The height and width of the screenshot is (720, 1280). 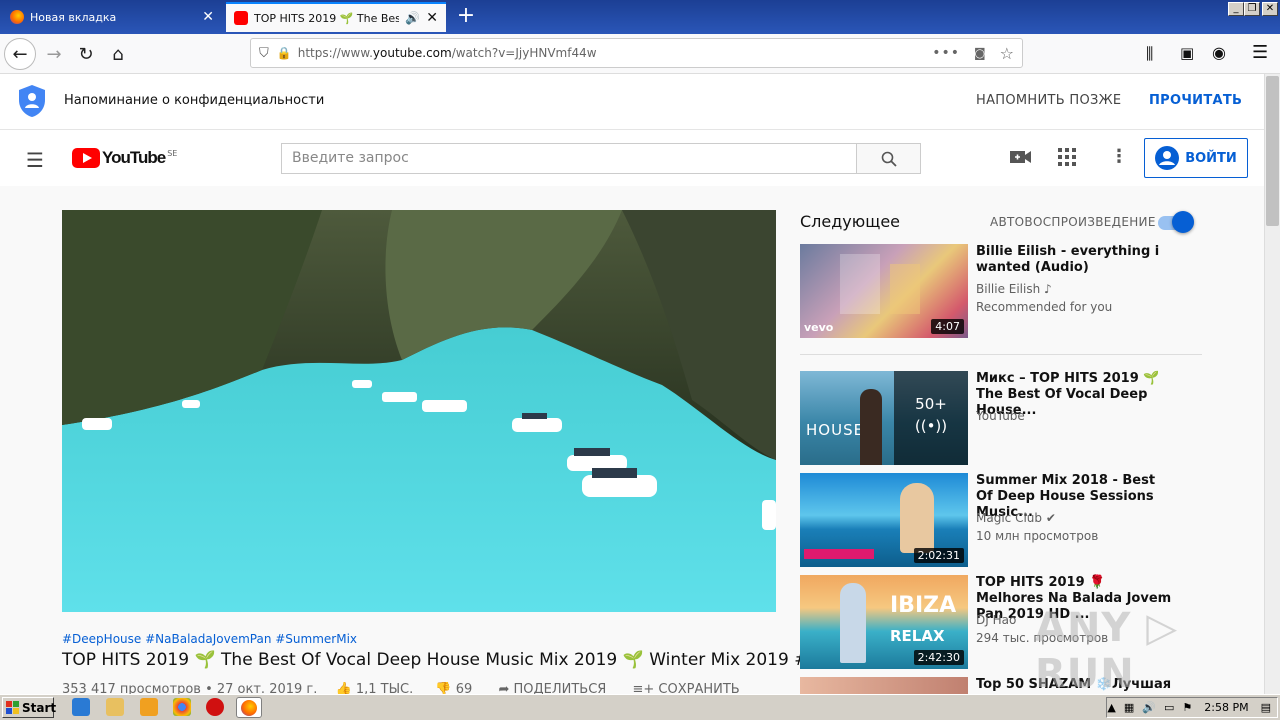 What do you see at coordinates (1016, 518) in the screenshot?
I see `channel-name: Magic Club ✔` at bounding box center [1016, 518].